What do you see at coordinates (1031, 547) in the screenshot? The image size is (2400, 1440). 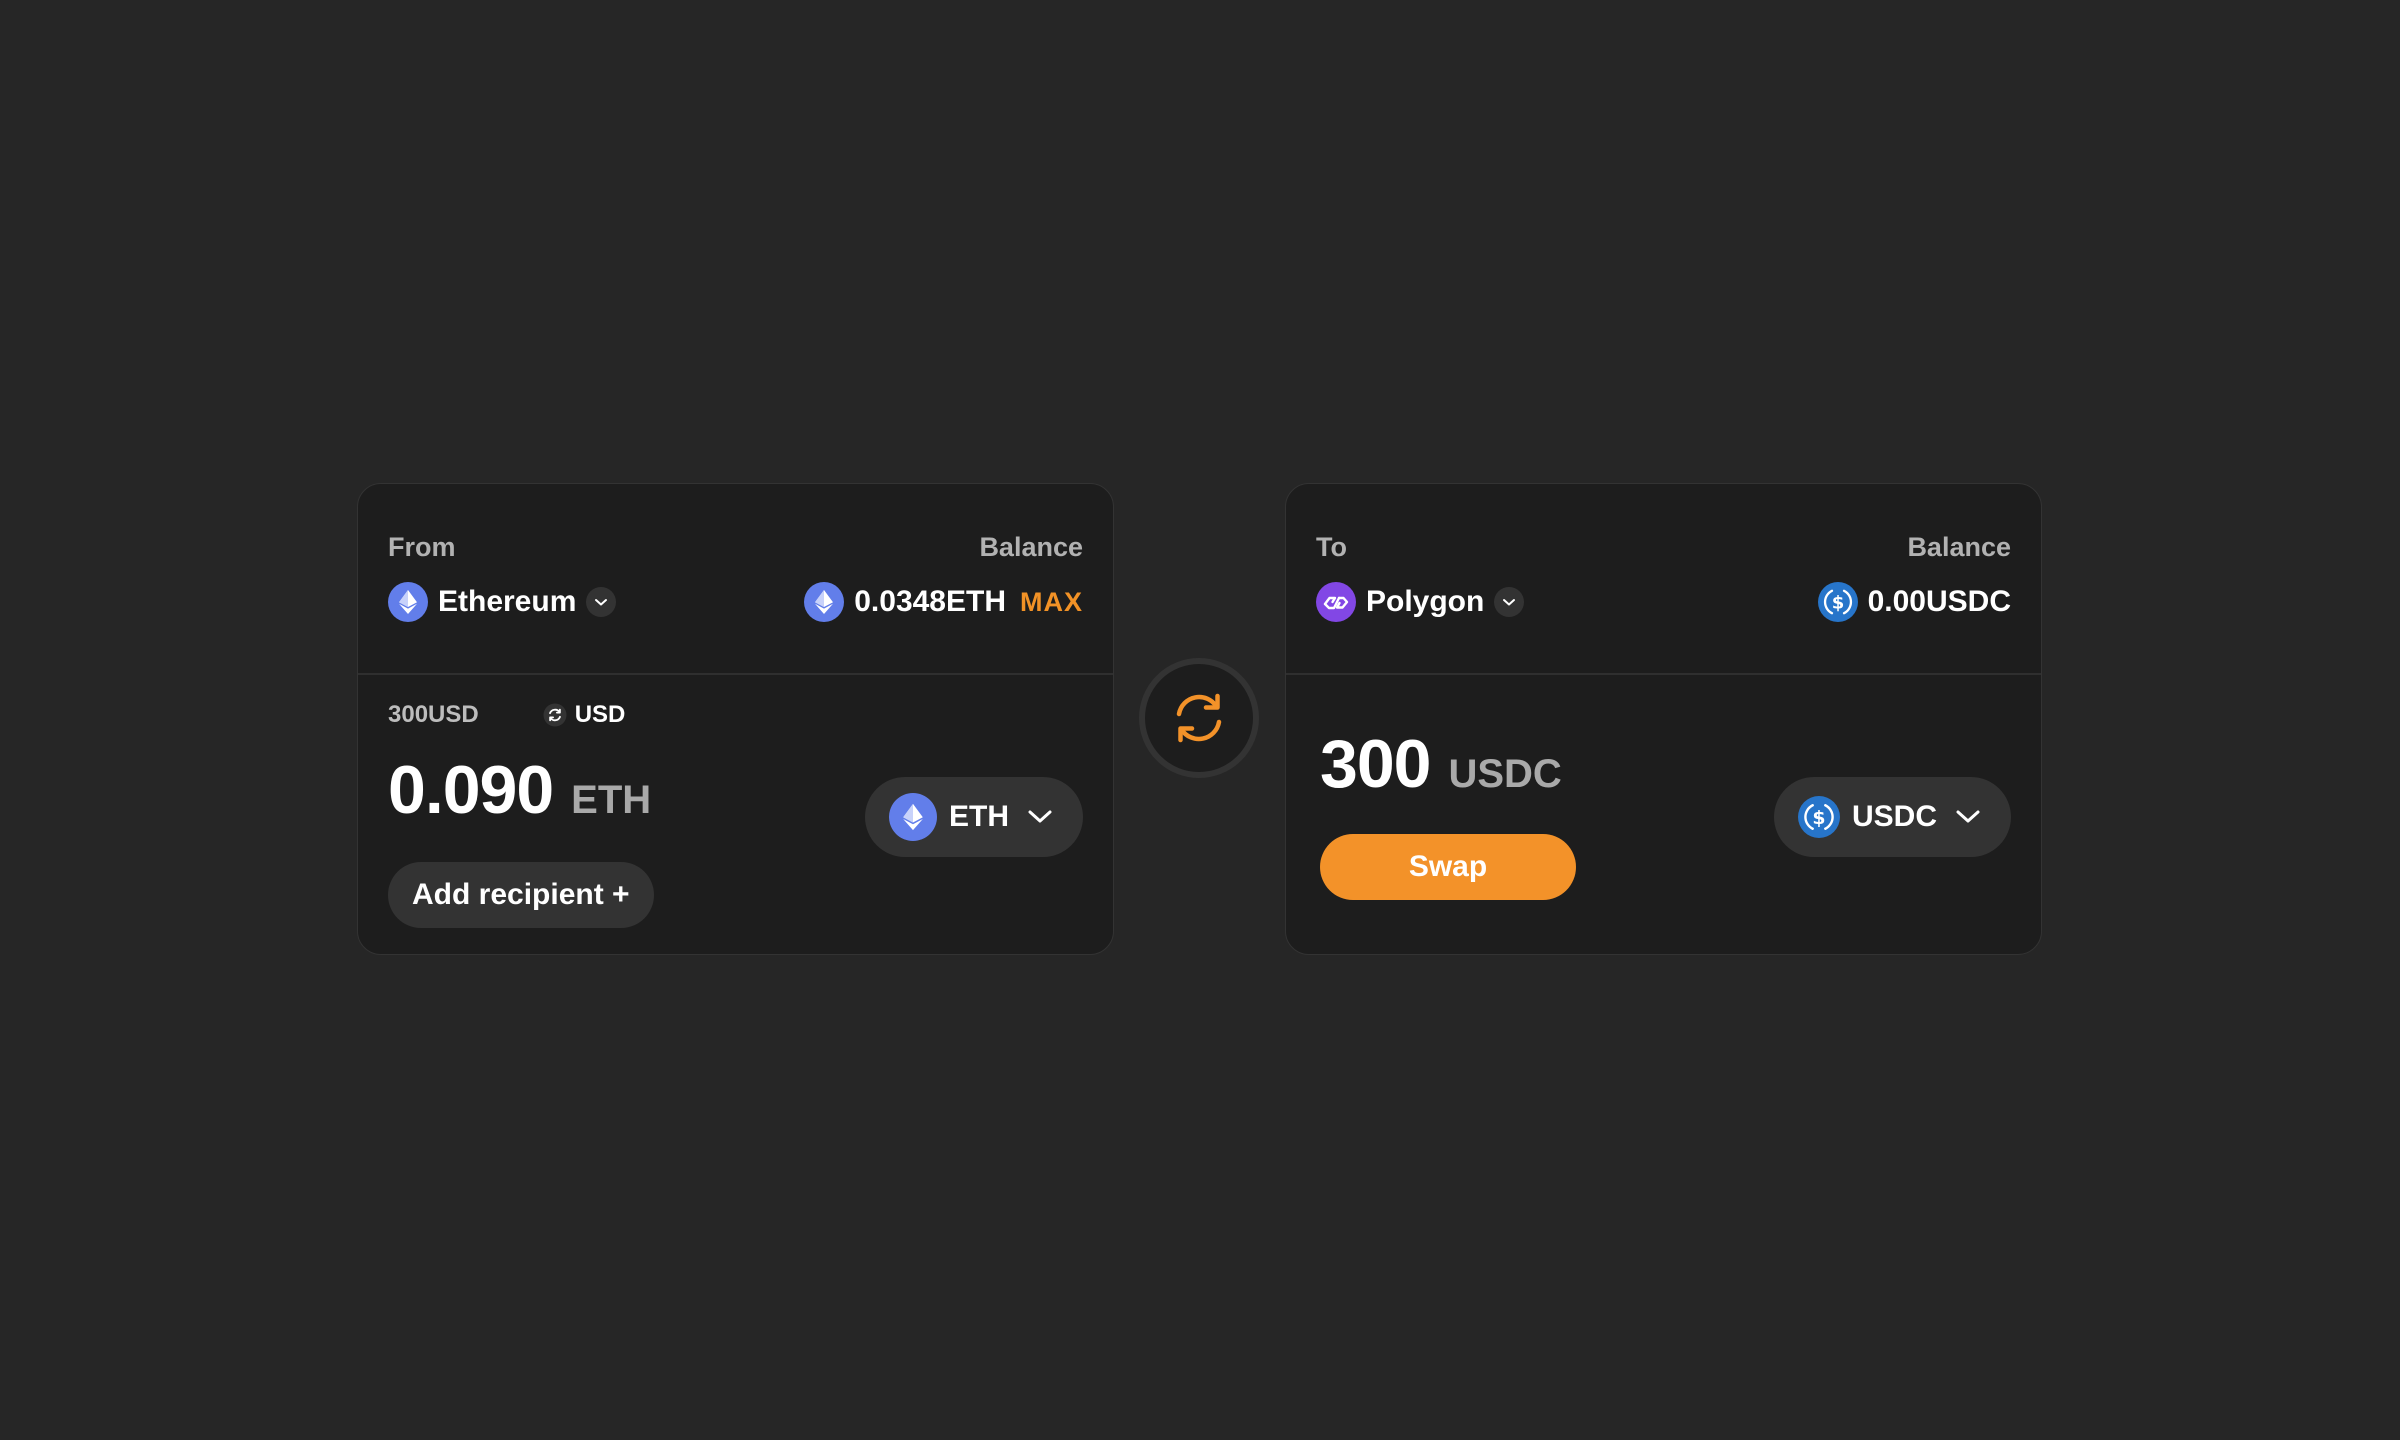 I see `from-balance-label: Balance` at bounding box center [1031, 547].